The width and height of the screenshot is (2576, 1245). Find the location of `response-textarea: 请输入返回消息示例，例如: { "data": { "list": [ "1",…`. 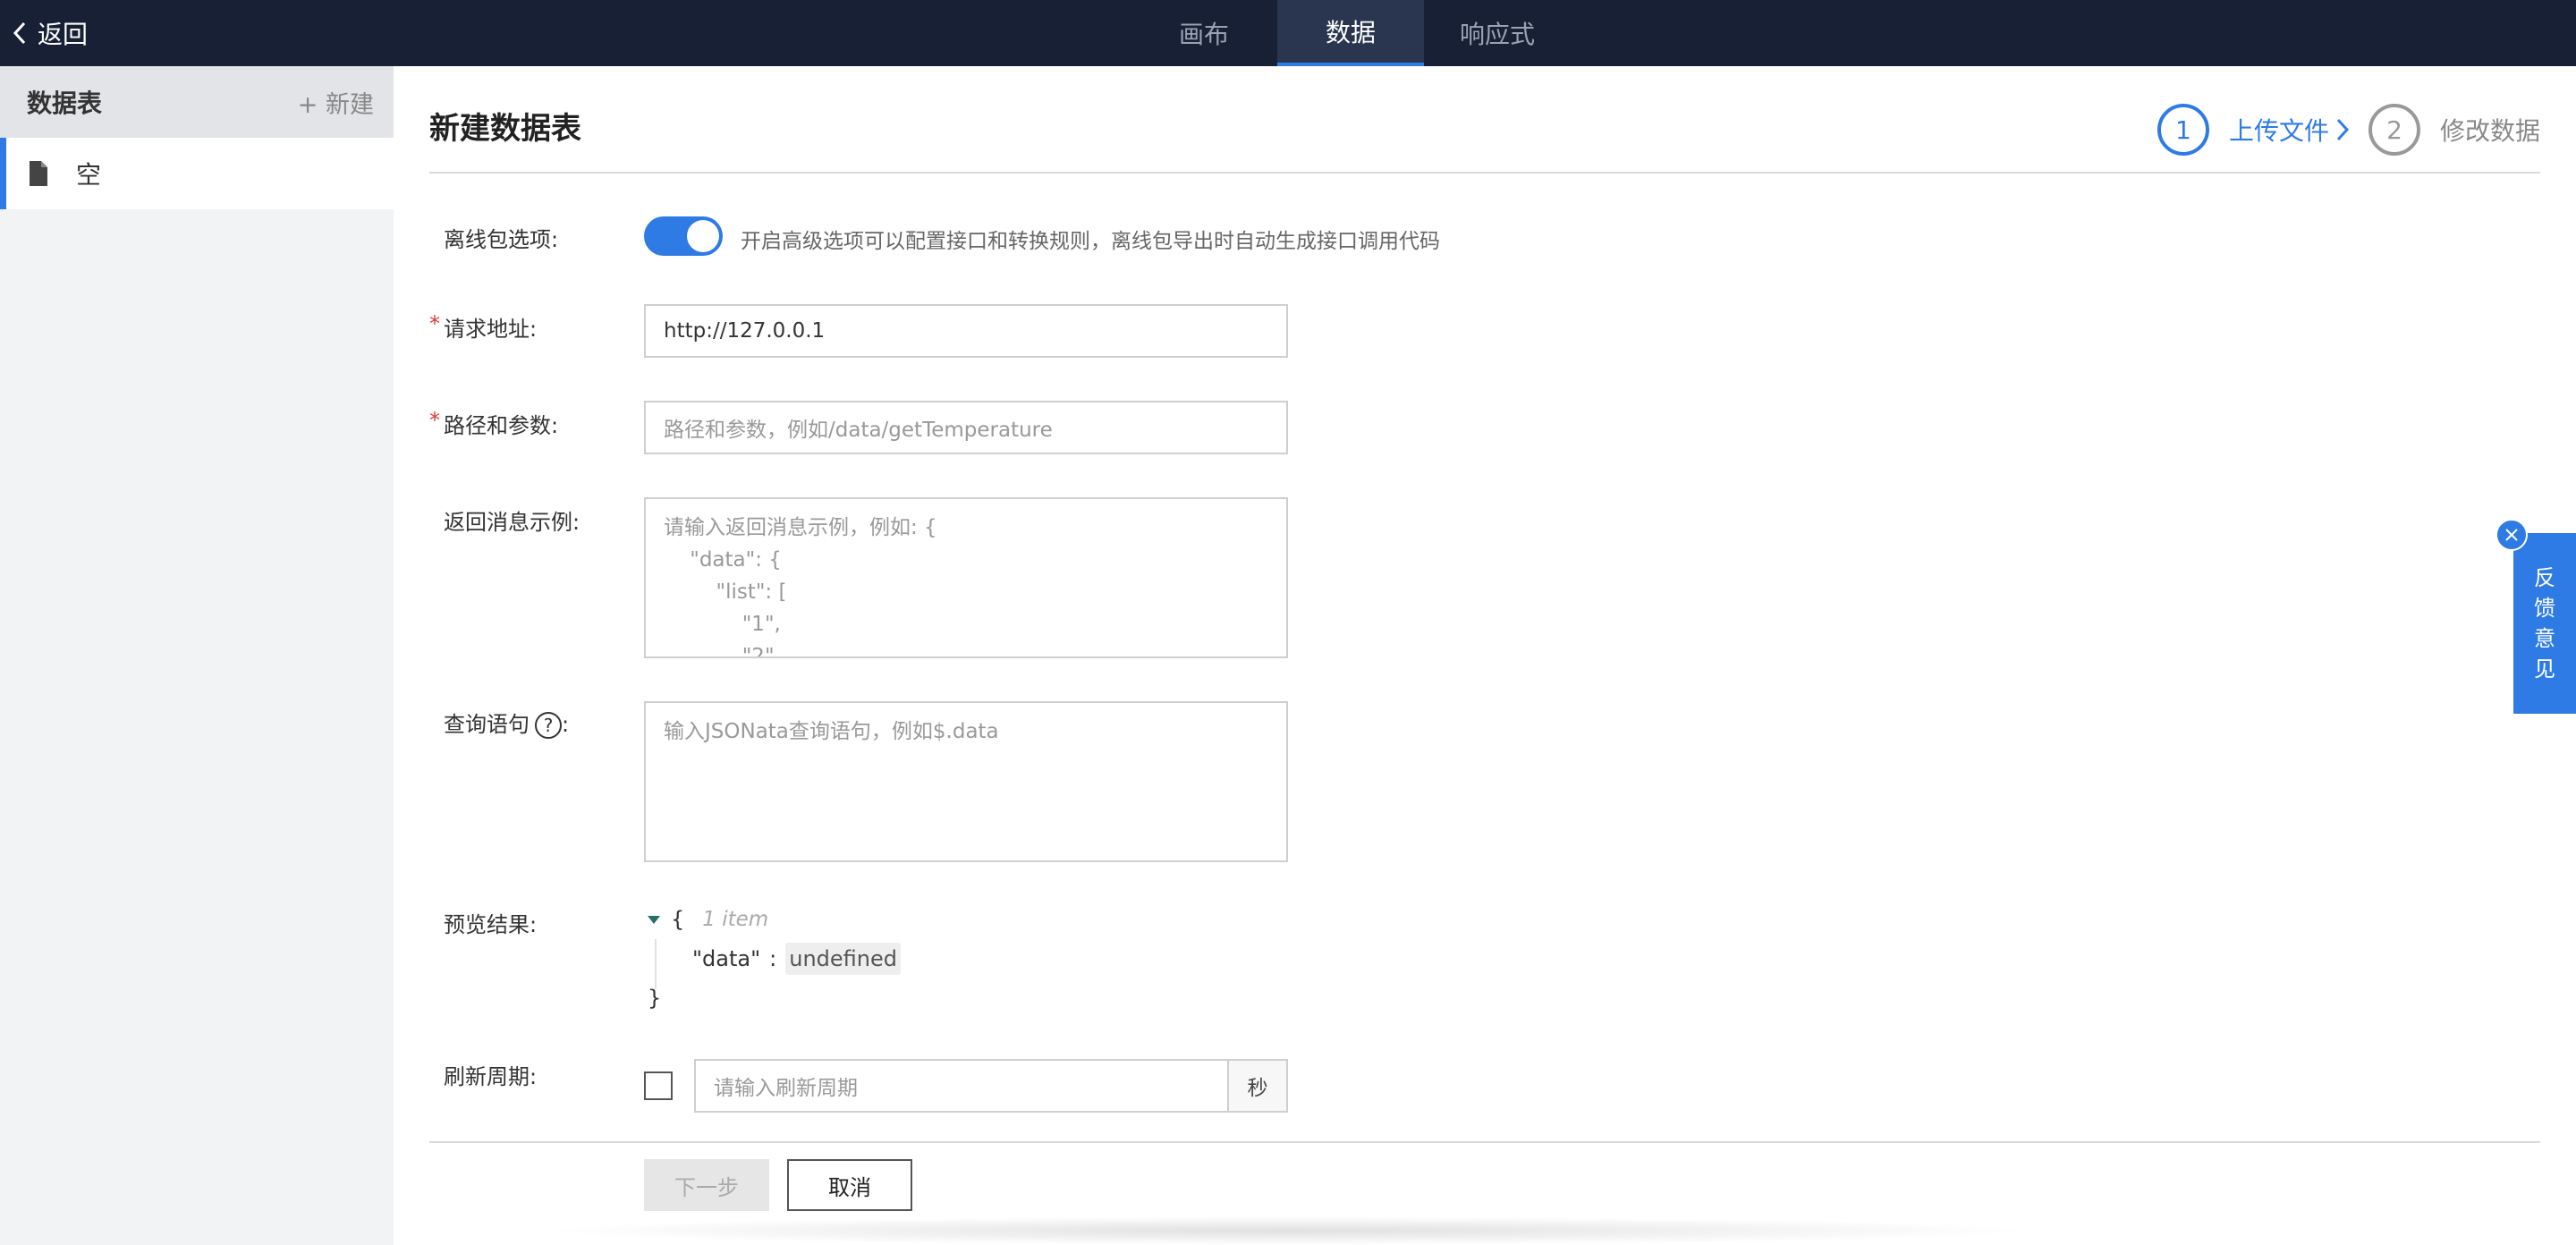

response-textarea: 请输入返回消息示例，例如: { "data": { "list": [ "1",… is located at coordinates (966, 577).